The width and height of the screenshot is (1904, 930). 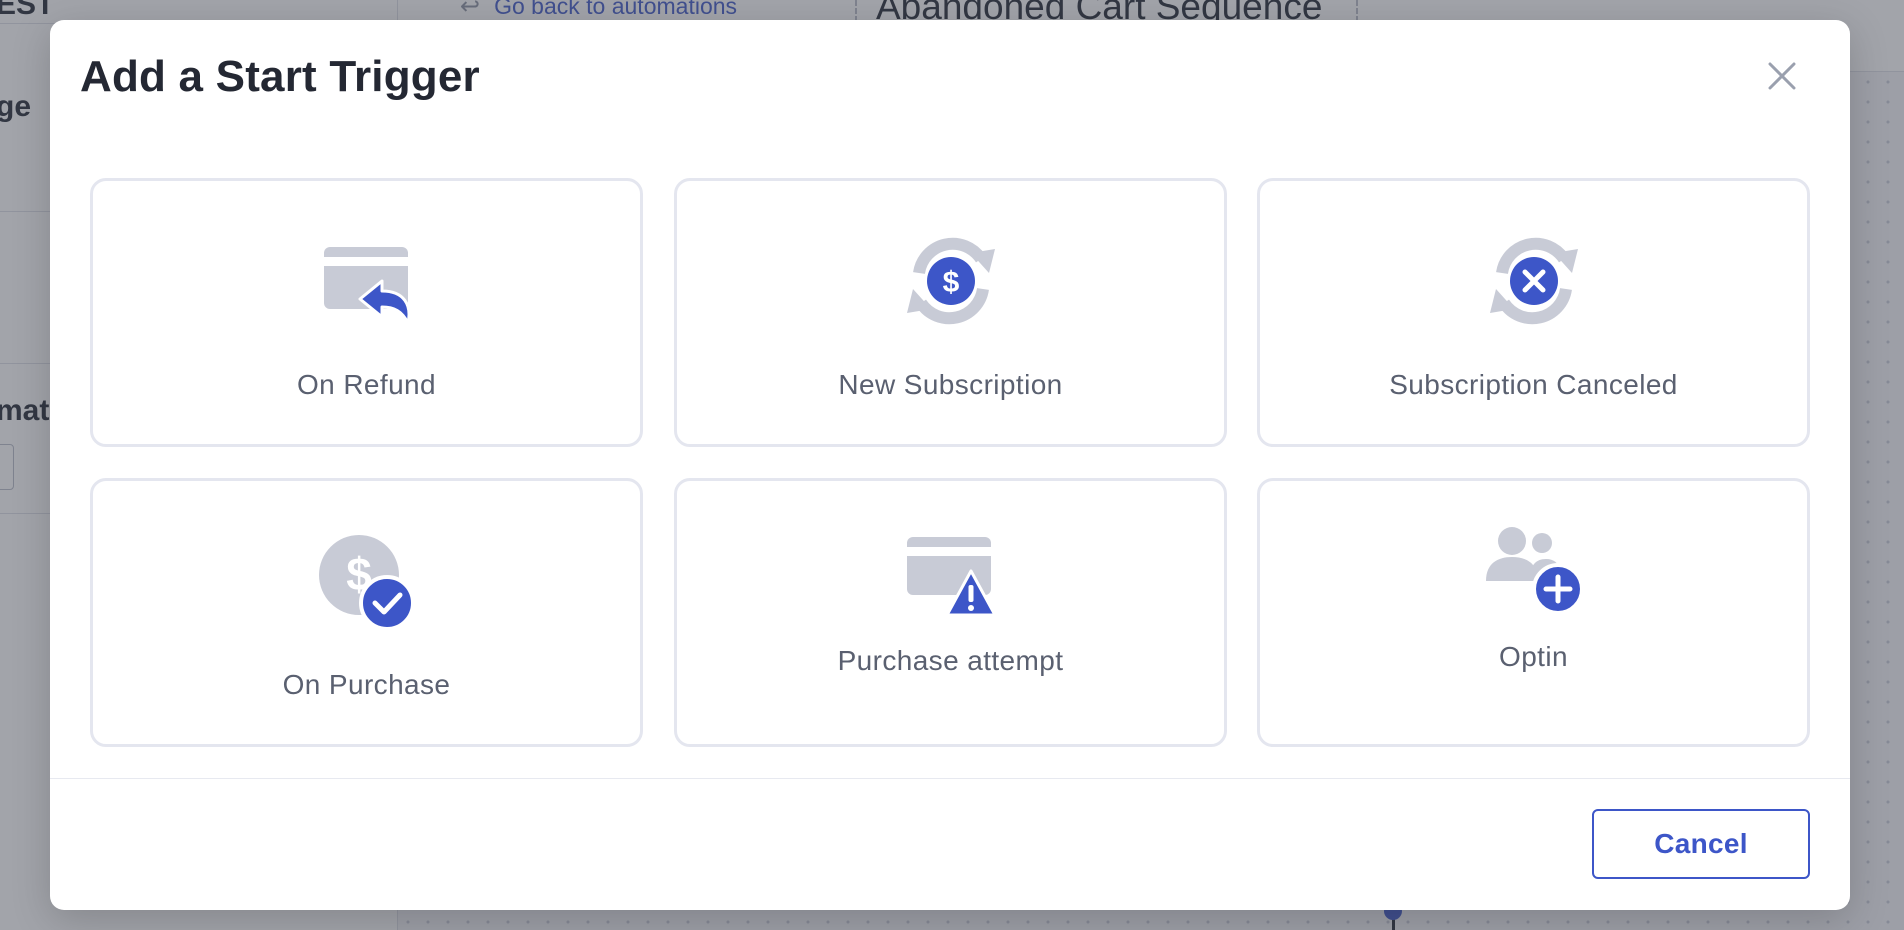 I want to click on trigger-card-purchase-attempt: Purchase attempt, so click(x=950, y=612).